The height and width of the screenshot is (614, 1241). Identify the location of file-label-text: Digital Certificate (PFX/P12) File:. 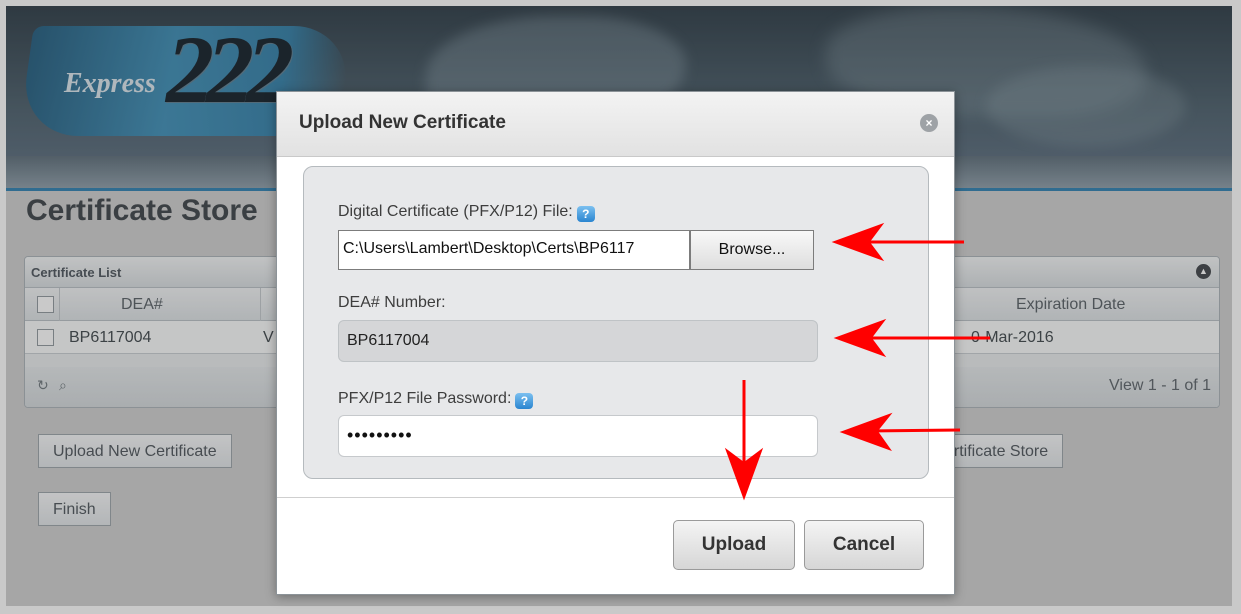
(455, 211).